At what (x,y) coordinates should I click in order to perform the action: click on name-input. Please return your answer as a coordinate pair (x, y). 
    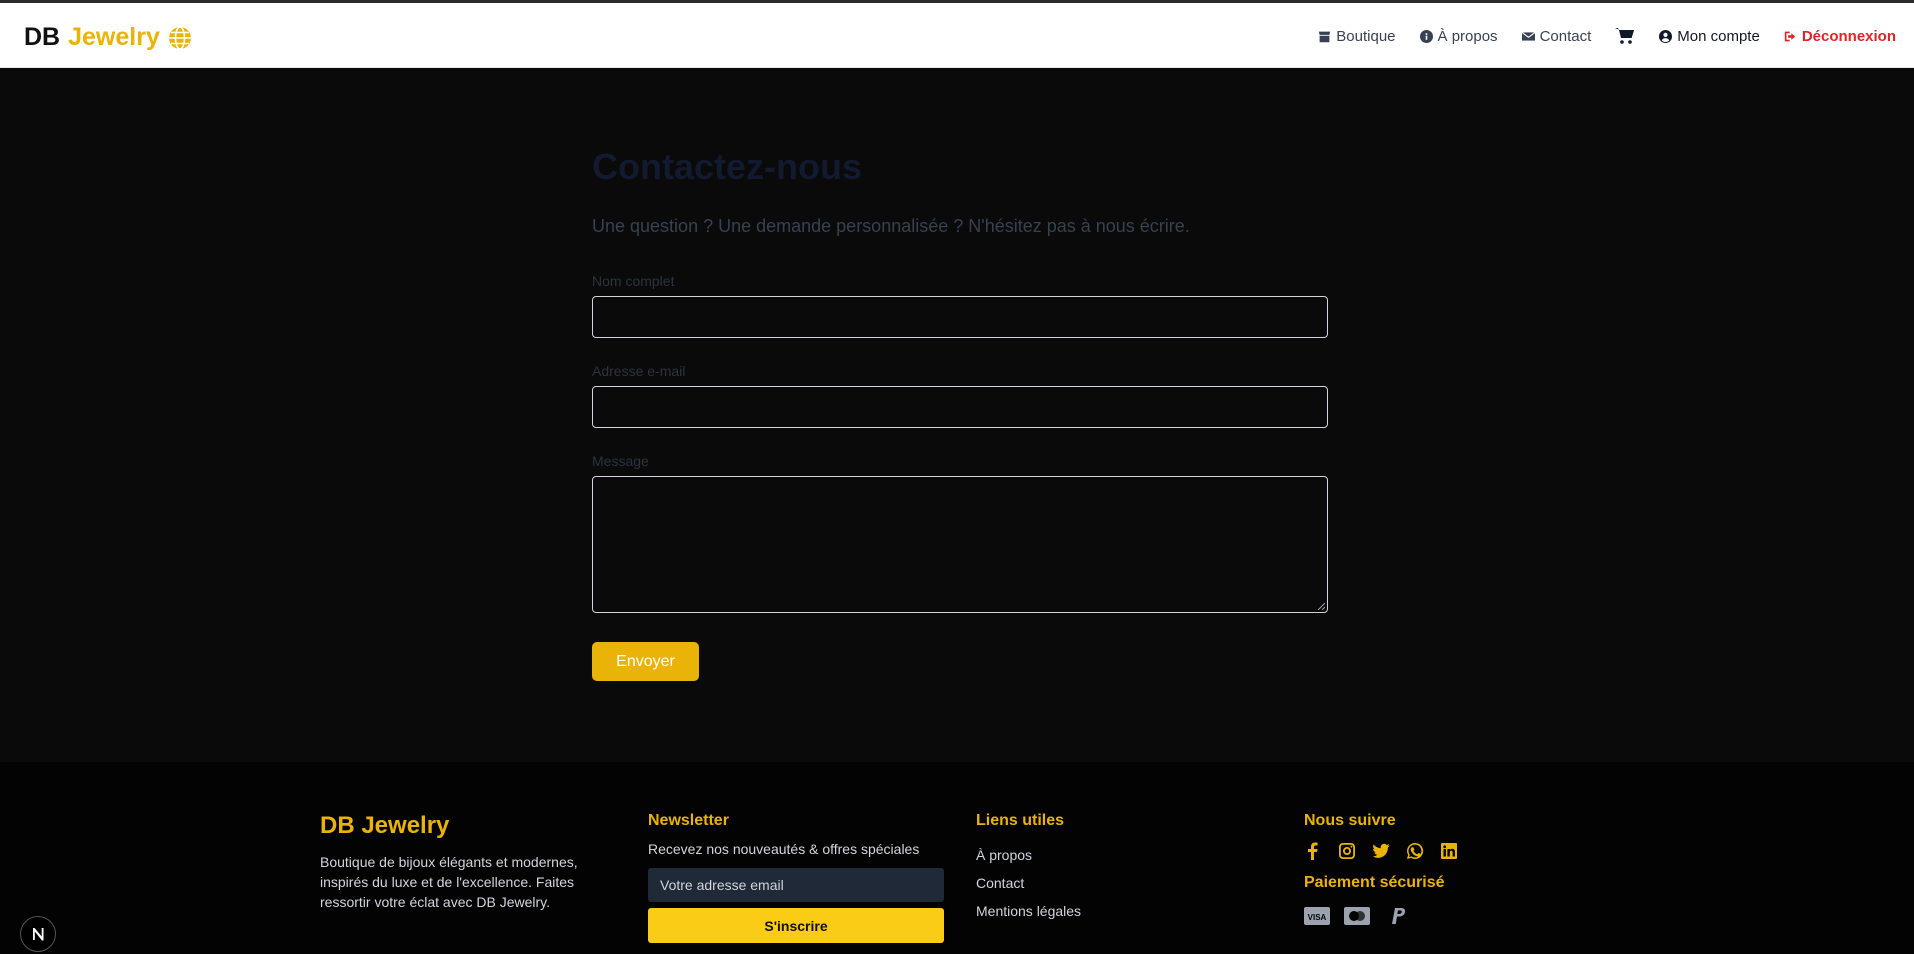
    Looking at the image, I should click on (960, 317).